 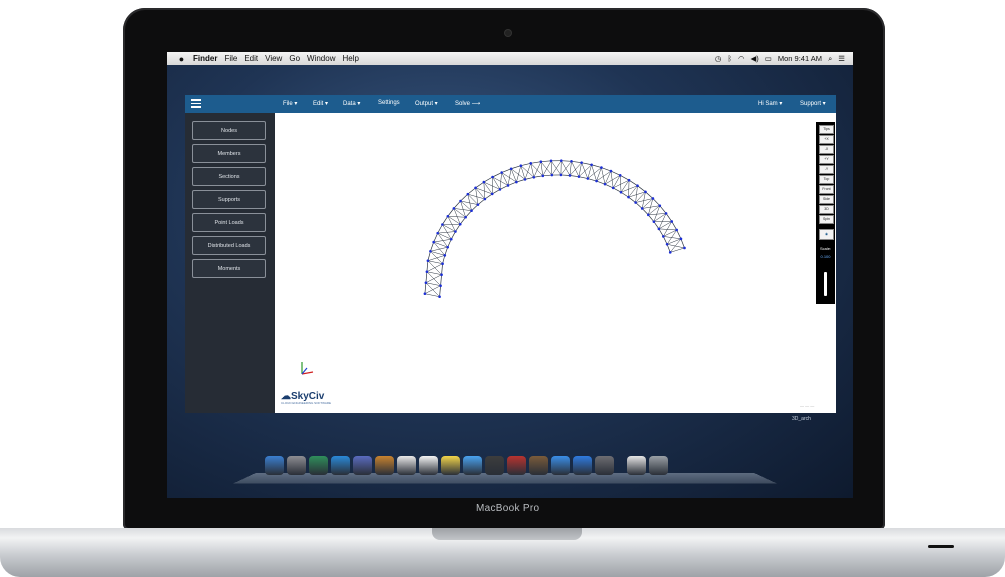 What do you see at coordinates (181, 59) in the screenshot?
I see `apple-menu-icon: ●` at bounding box center [181, 59].